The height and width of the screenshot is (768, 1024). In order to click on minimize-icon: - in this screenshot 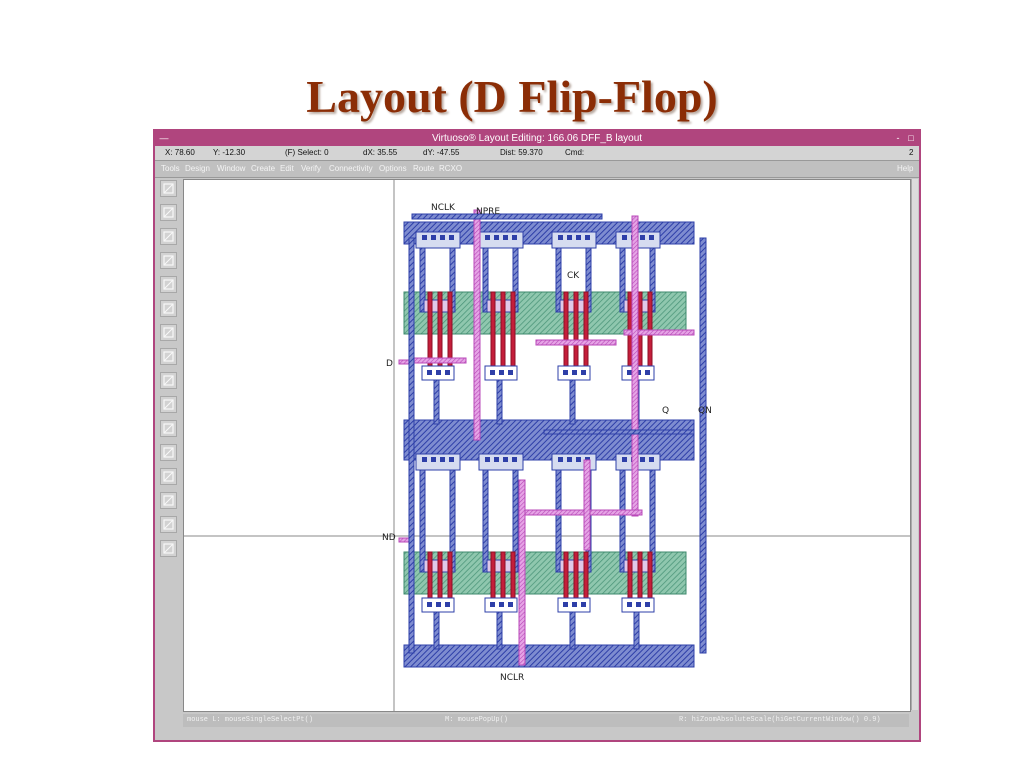, I will do `click(898, 138)`.